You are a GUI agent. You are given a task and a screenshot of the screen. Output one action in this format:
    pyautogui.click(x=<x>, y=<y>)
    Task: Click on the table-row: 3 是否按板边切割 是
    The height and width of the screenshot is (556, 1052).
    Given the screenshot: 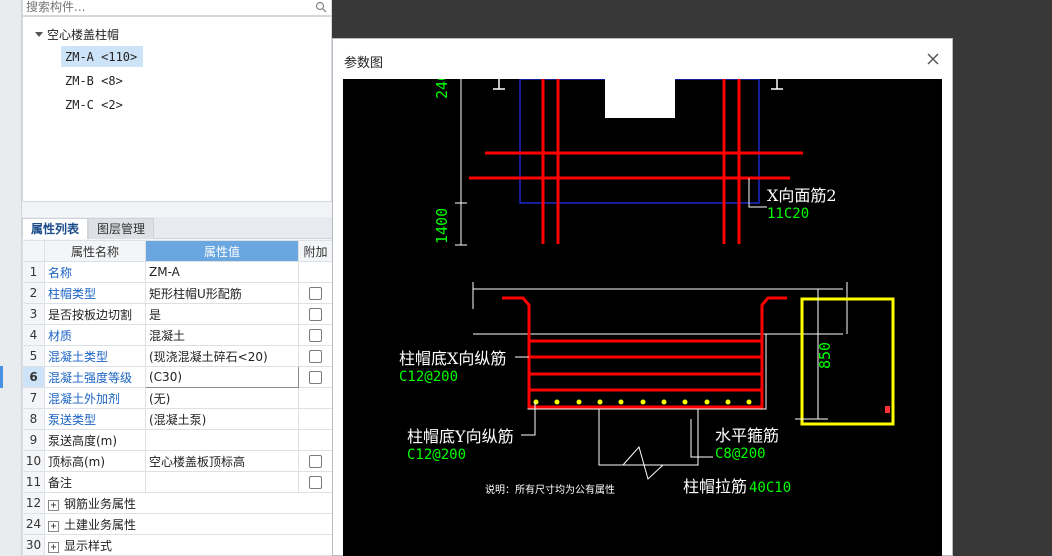 What is the action you would take?
    pyautogui.click(x=177, y=314)
    